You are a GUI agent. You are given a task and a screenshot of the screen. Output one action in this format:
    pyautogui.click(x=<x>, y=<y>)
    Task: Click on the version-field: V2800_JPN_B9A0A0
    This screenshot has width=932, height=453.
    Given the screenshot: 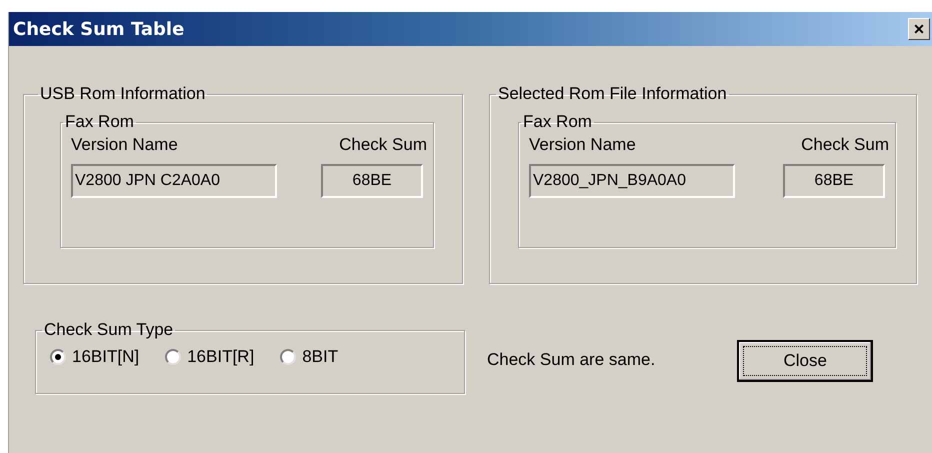 What is the action you would take?
    pyautogui.click(x=632, y=181)
    